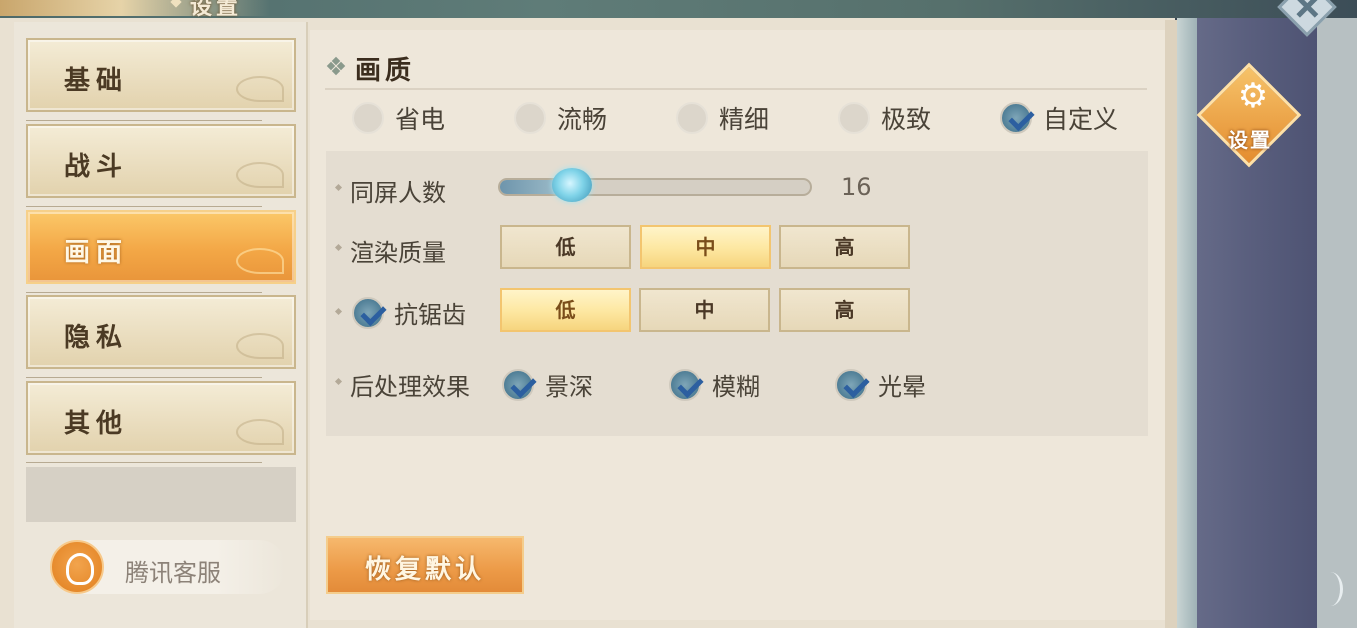  I want to click on depth-of-field-label: 景深, so click(569, 387).